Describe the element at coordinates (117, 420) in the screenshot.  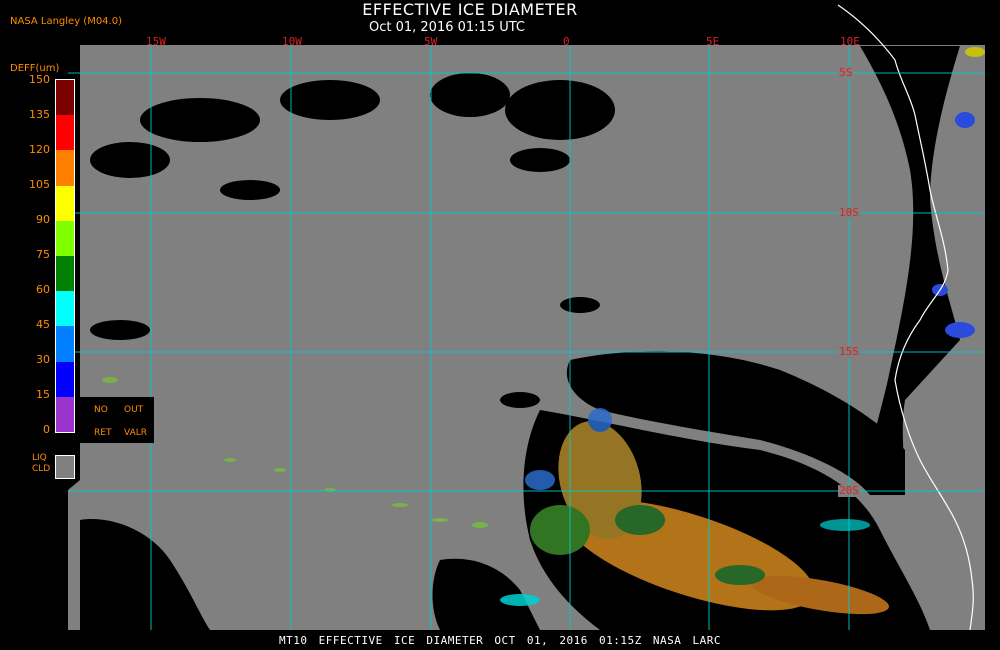
I see `no-retrieval-legend: NO OUT RET VALR` at that location.